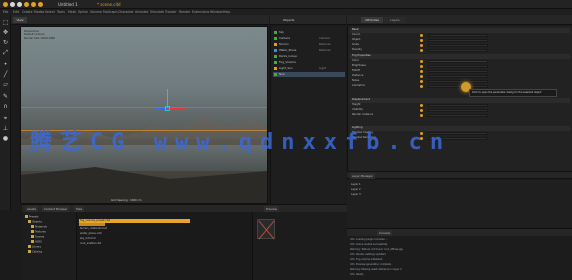 This screenshot has height=280, width=572. I want to click on attr-row: Object, so click(460, 40).